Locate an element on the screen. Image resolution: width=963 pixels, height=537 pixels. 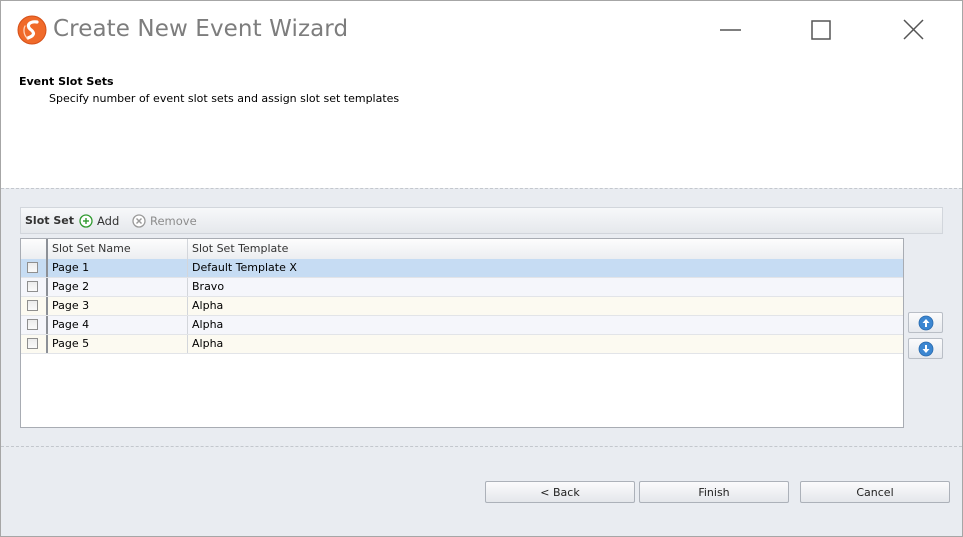
maximize-button is located at coordinates (821, 31).